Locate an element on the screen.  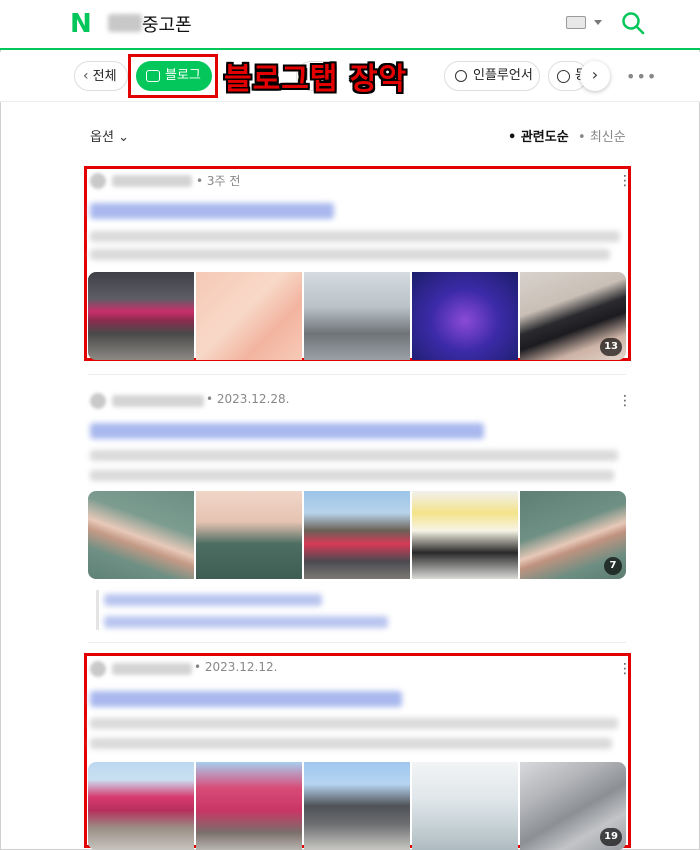
chevron-left-icon: ‹ is located at coordinates (86, 76).